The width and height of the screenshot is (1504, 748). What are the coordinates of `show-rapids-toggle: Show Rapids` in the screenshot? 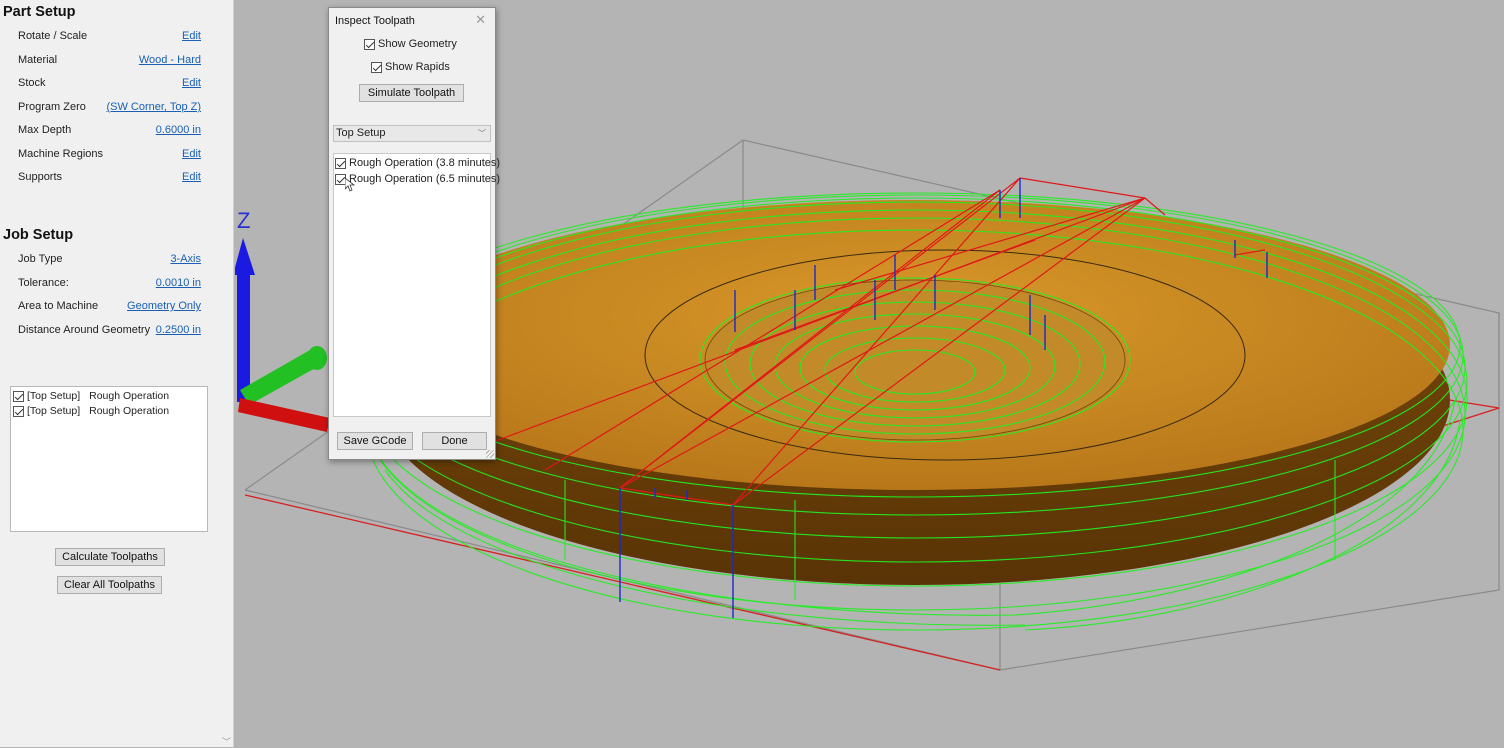 It's located at (410, 67).